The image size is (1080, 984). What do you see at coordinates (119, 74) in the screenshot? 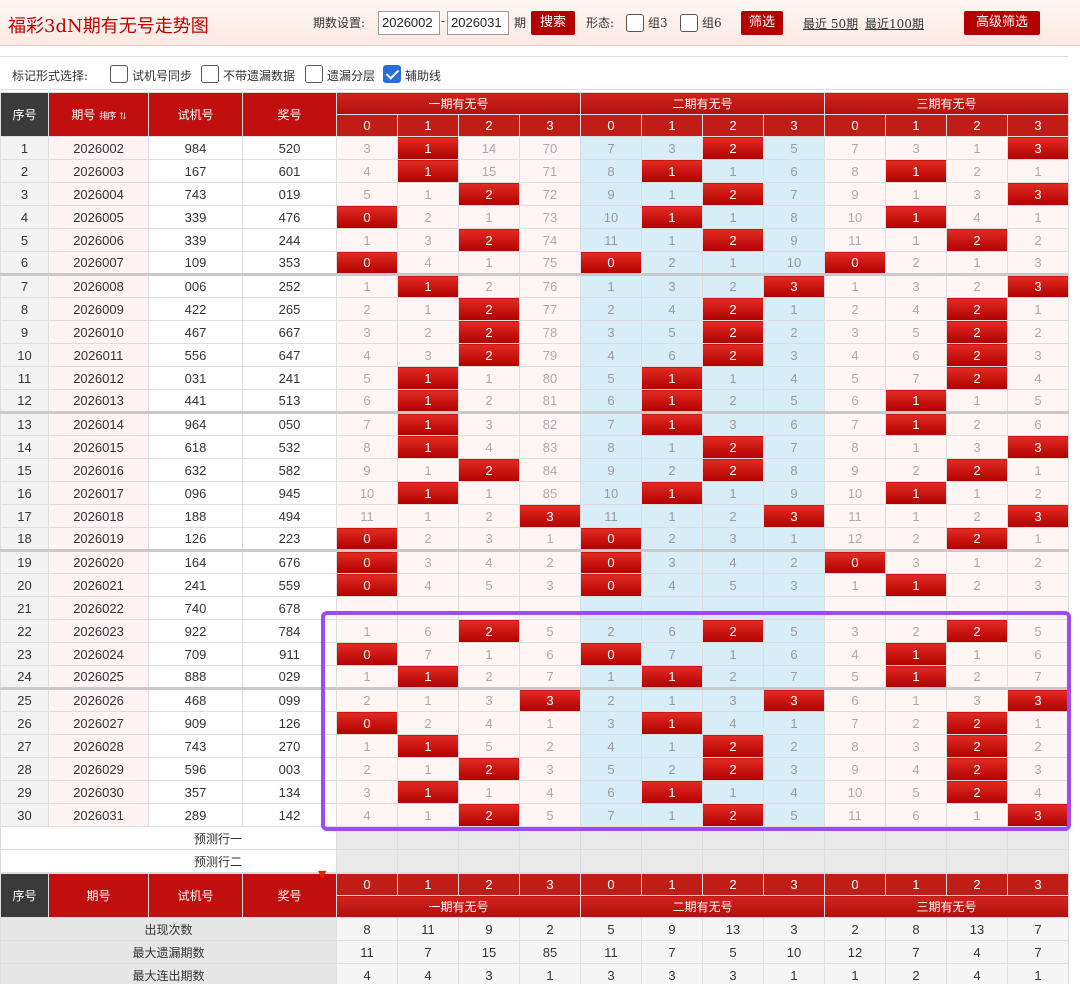
I see `sync-try-checkbox` at bounding box center [119, 74].